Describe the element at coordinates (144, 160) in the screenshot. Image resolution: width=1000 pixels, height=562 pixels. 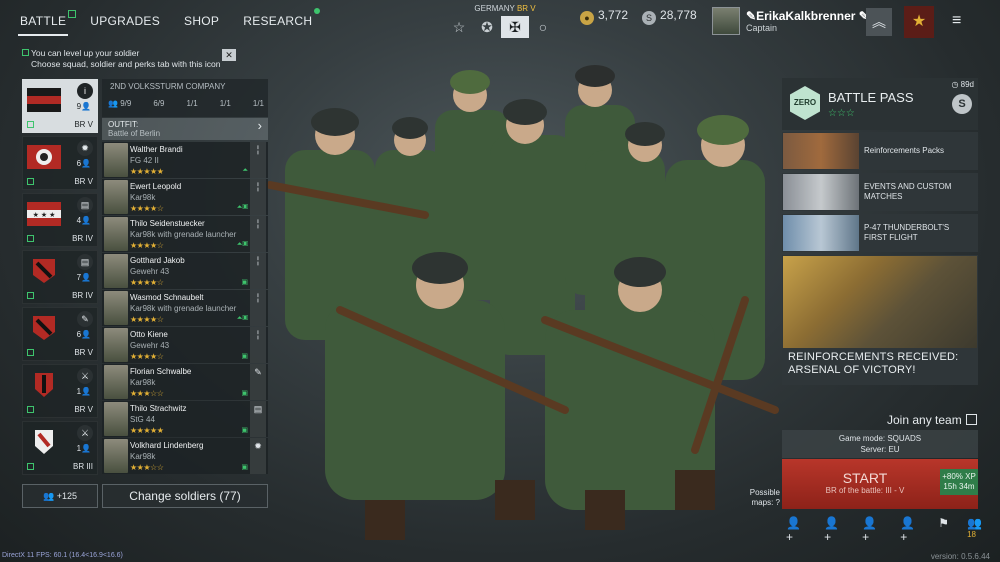
I see `soldier-weapon: FG 42 II` at that location.